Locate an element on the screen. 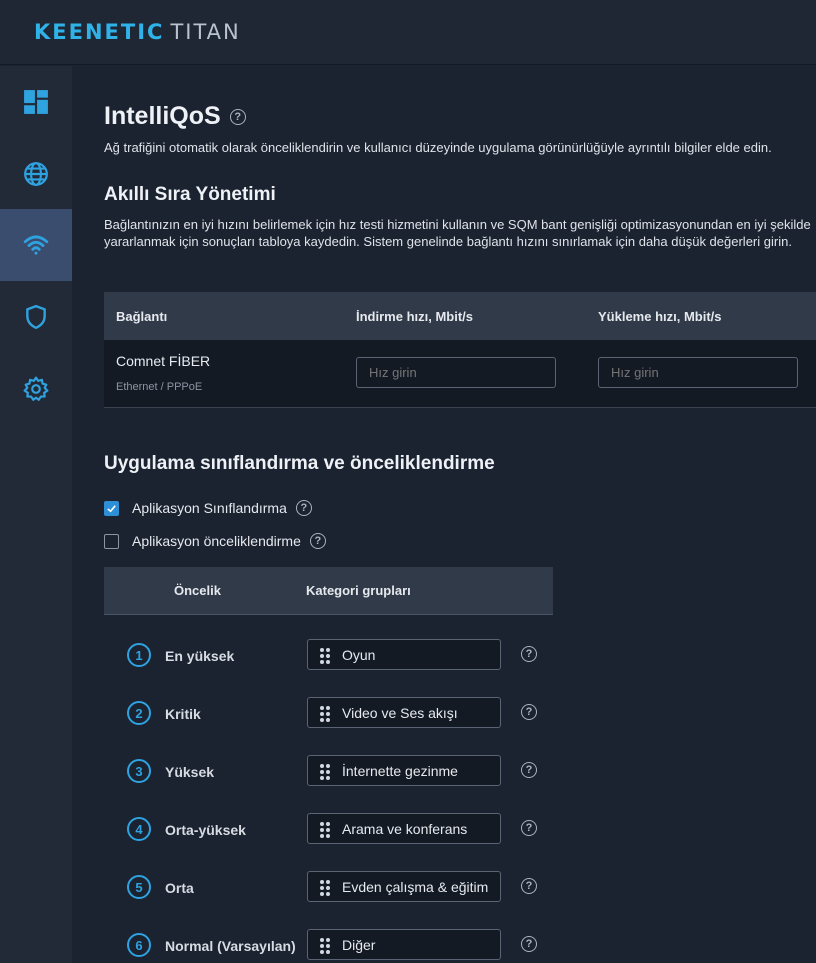 The height and width of the screenshot is (963, 816). top-bar: KEENETIC TITAN is located at coordinates (408, 32).